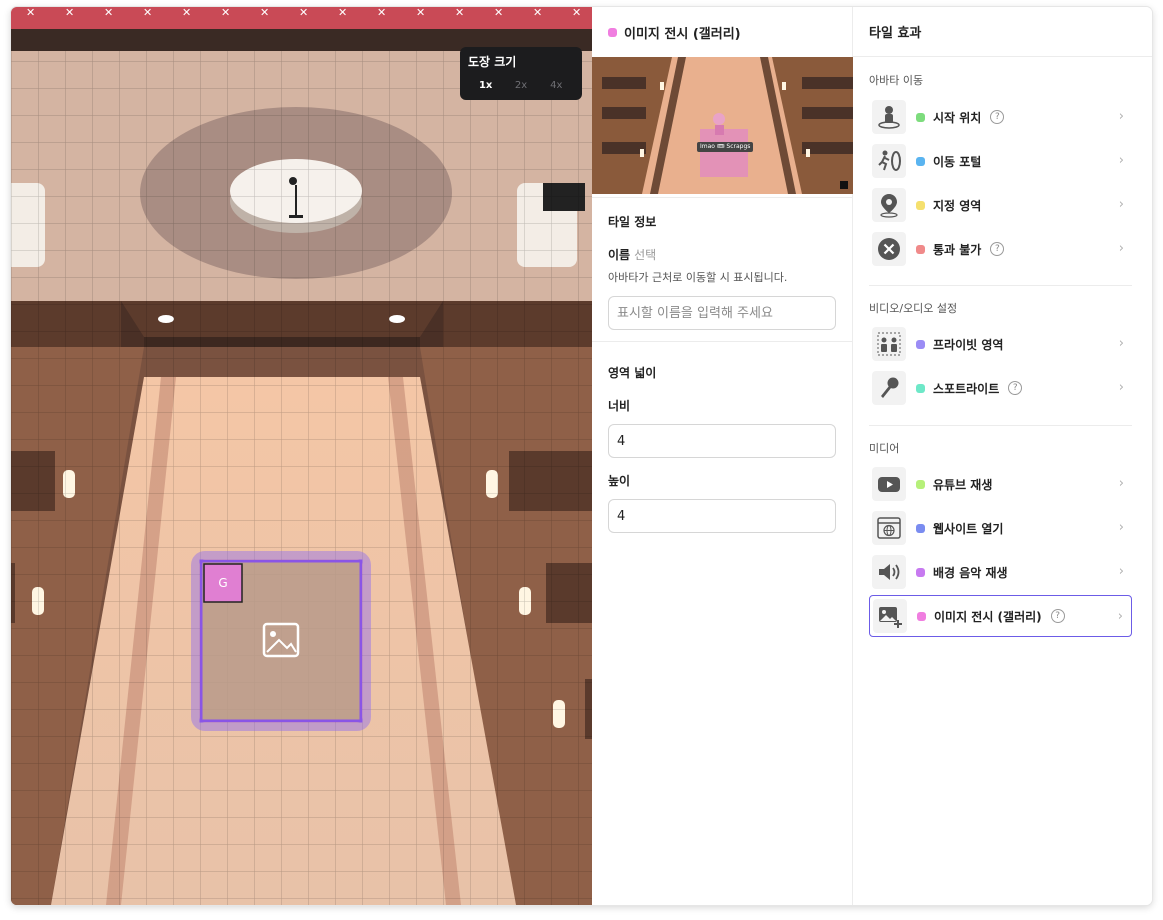 The image size is (1163, 920). What do you see at coordinates (889, 117) in the screenshot?
I see `avatar-spawn-icon` at bounding box center [889, 117].